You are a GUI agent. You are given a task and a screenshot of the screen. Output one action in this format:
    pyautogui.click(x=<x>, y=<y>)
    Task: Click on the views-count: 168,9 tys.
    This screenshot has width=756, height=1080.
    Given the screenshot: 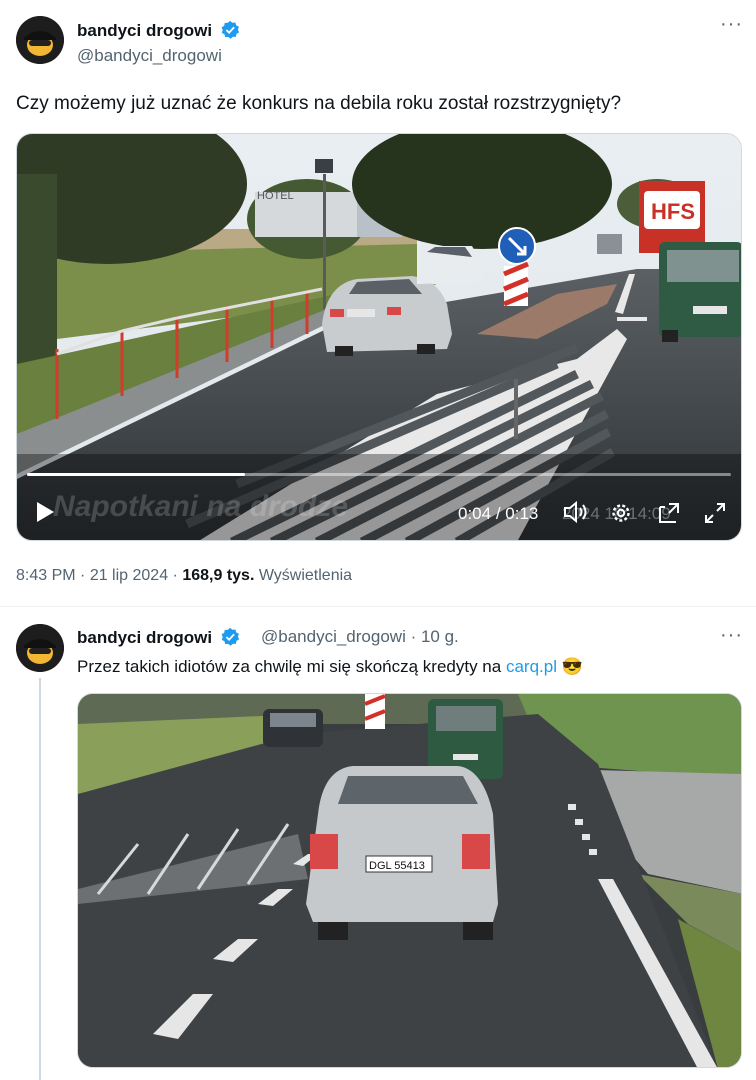 What is the action you would take?
    pyautogui.click(x=218, y=575)
    